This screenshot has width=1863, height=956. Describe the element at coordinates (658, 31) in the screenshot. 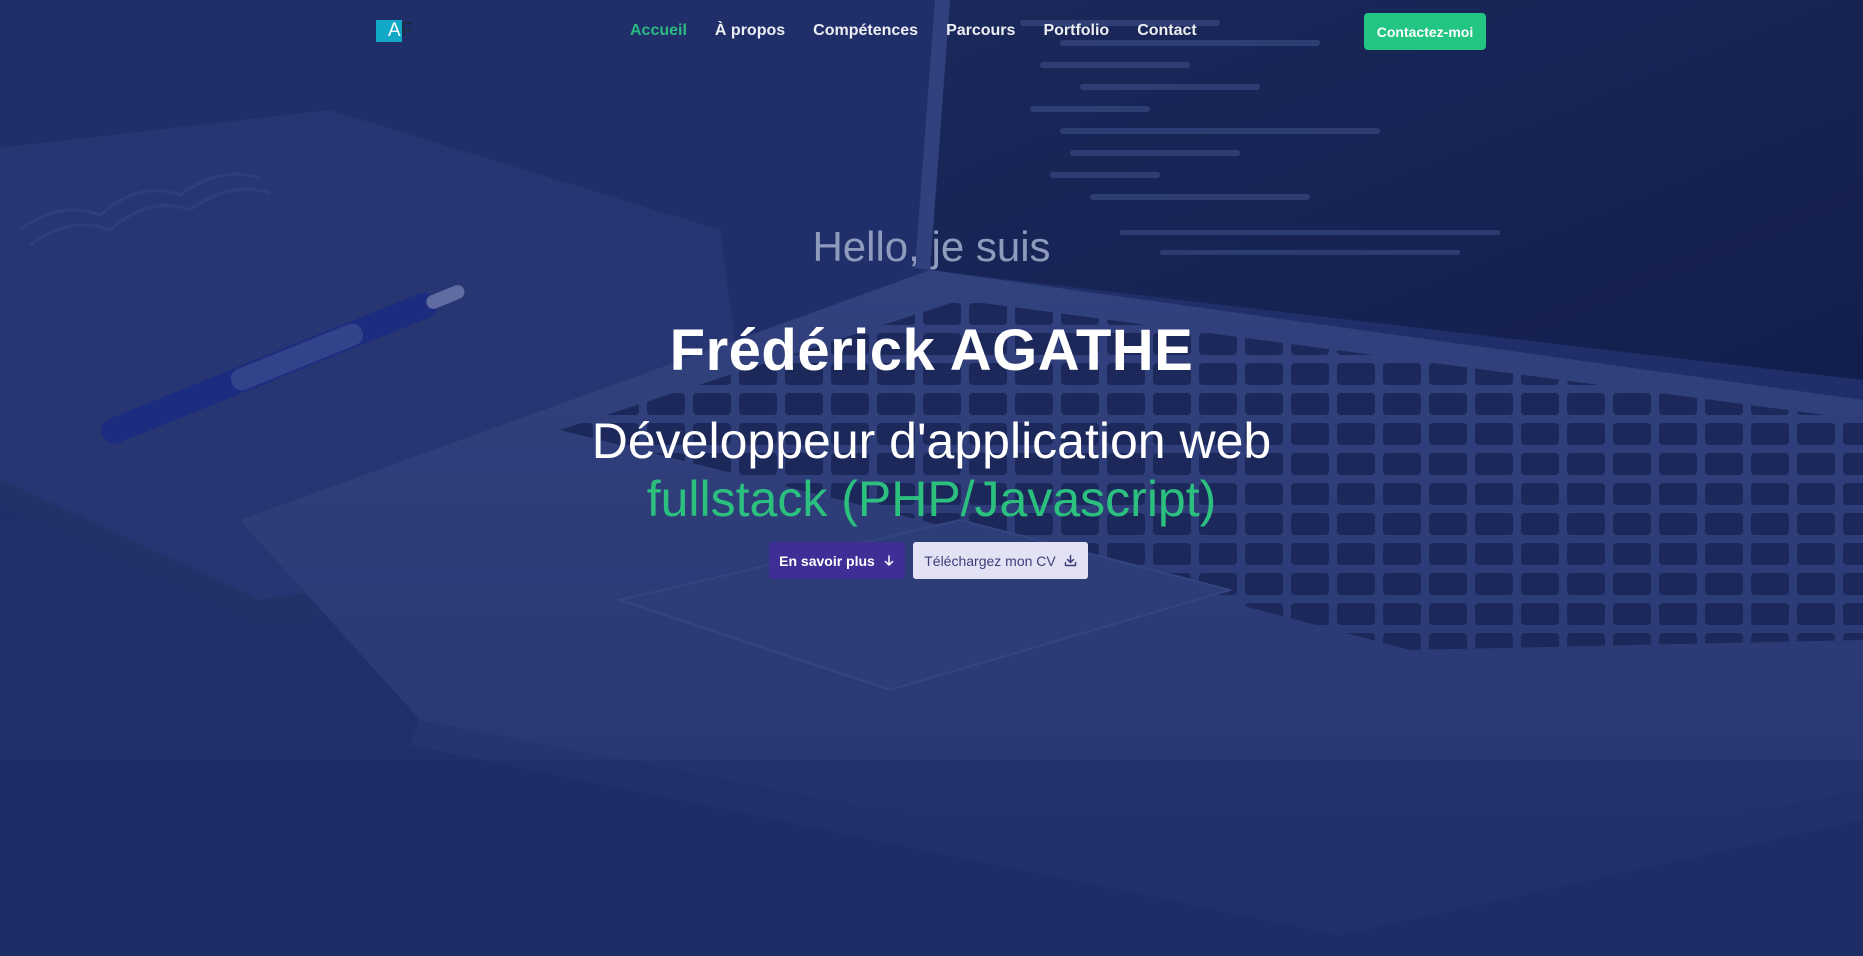

I see `nav-link-accueil: Accueil` at that location.